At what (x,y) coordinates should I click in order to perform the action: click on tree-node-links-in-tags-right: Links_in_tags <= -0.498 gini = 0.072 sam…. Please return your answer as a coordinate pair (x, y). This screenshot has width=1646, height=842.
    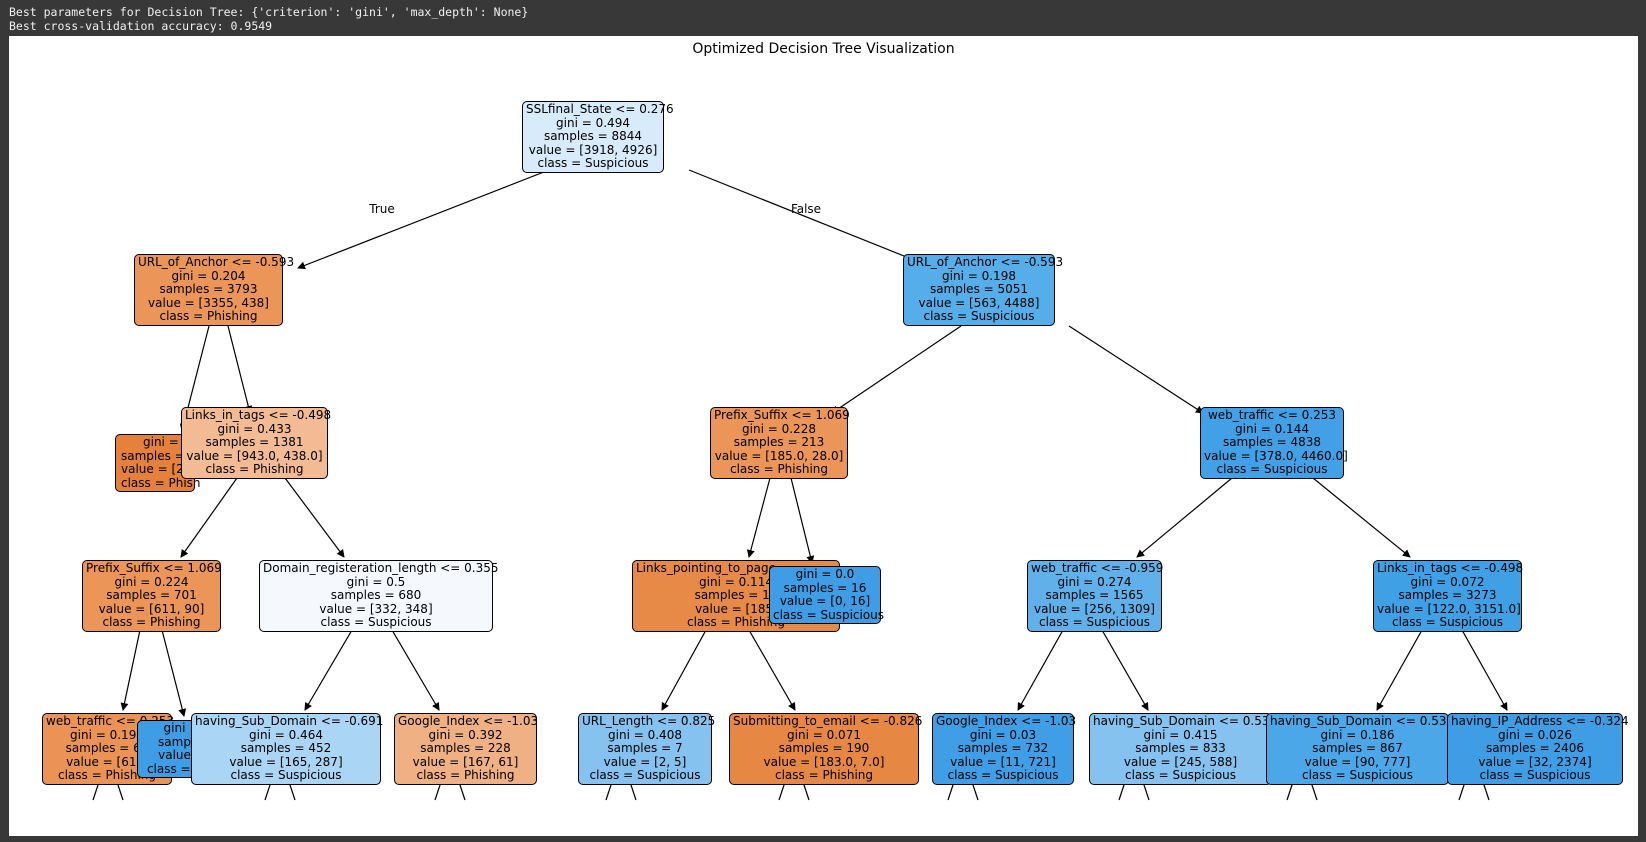
    Looking at the image, I should click on (1448, 596).